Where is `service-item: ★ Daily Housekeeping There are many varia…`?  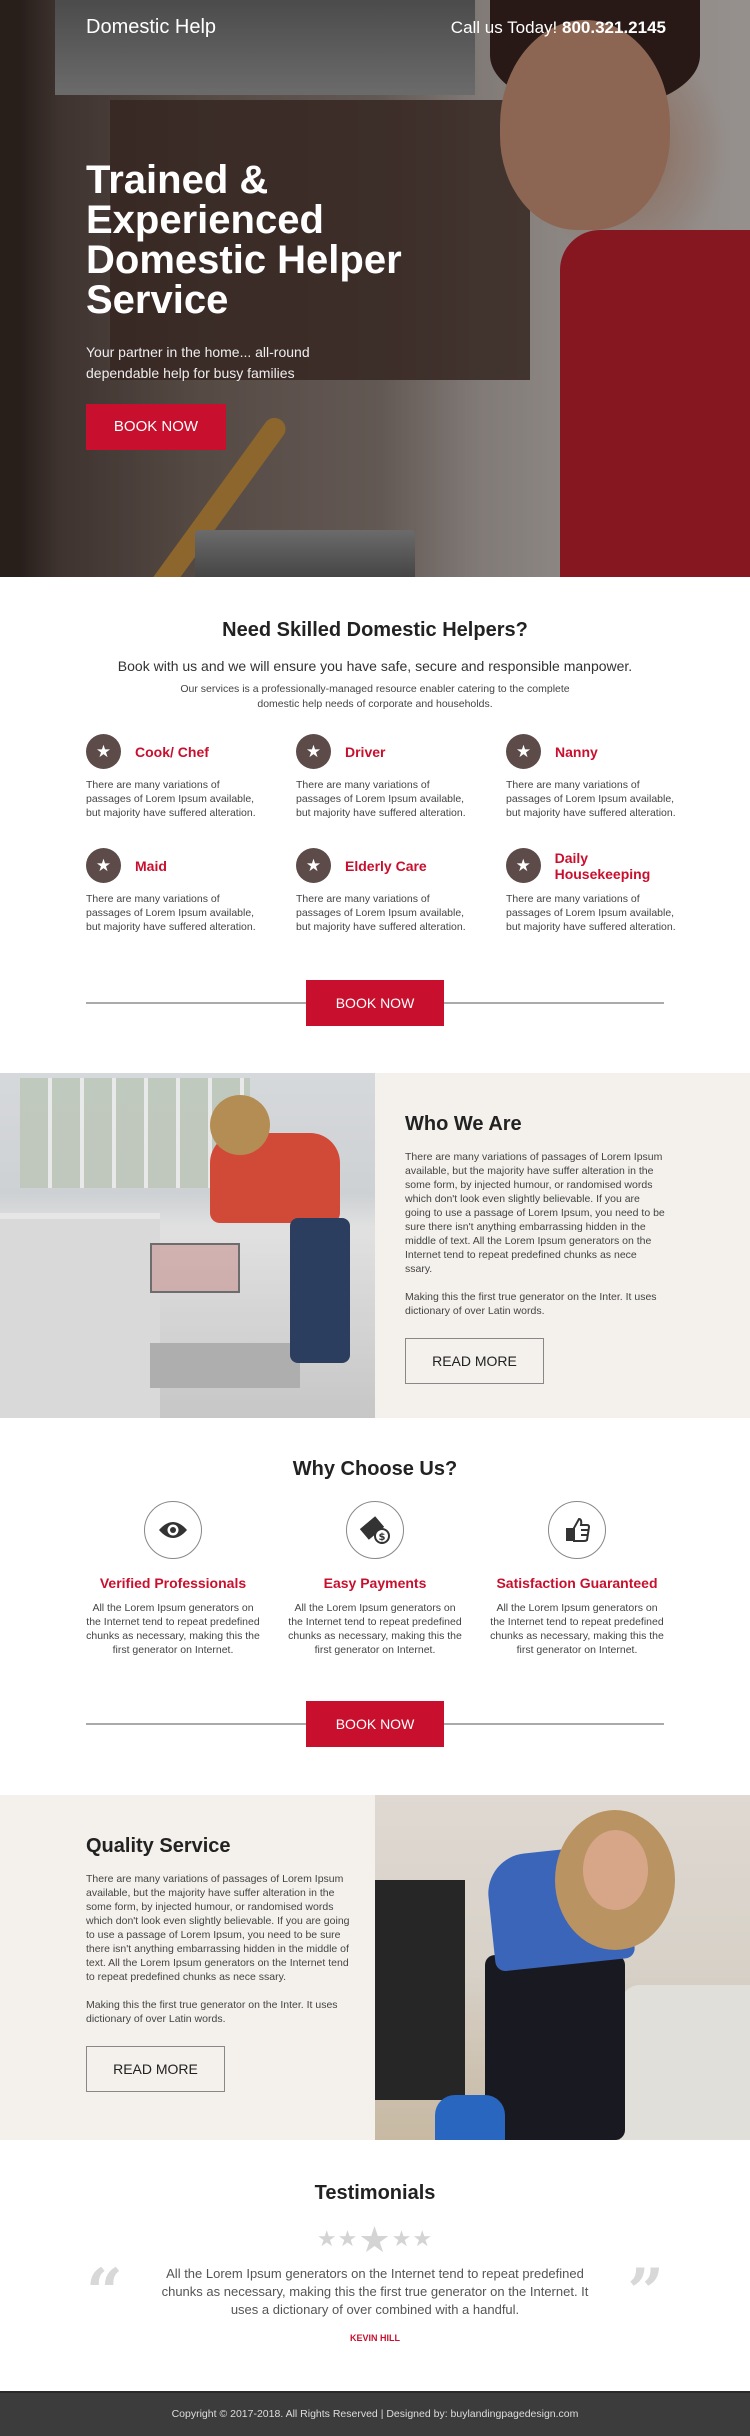 service-item: ★ Daily Housekeeping There are many varia… is located at coordinates (596, 891).